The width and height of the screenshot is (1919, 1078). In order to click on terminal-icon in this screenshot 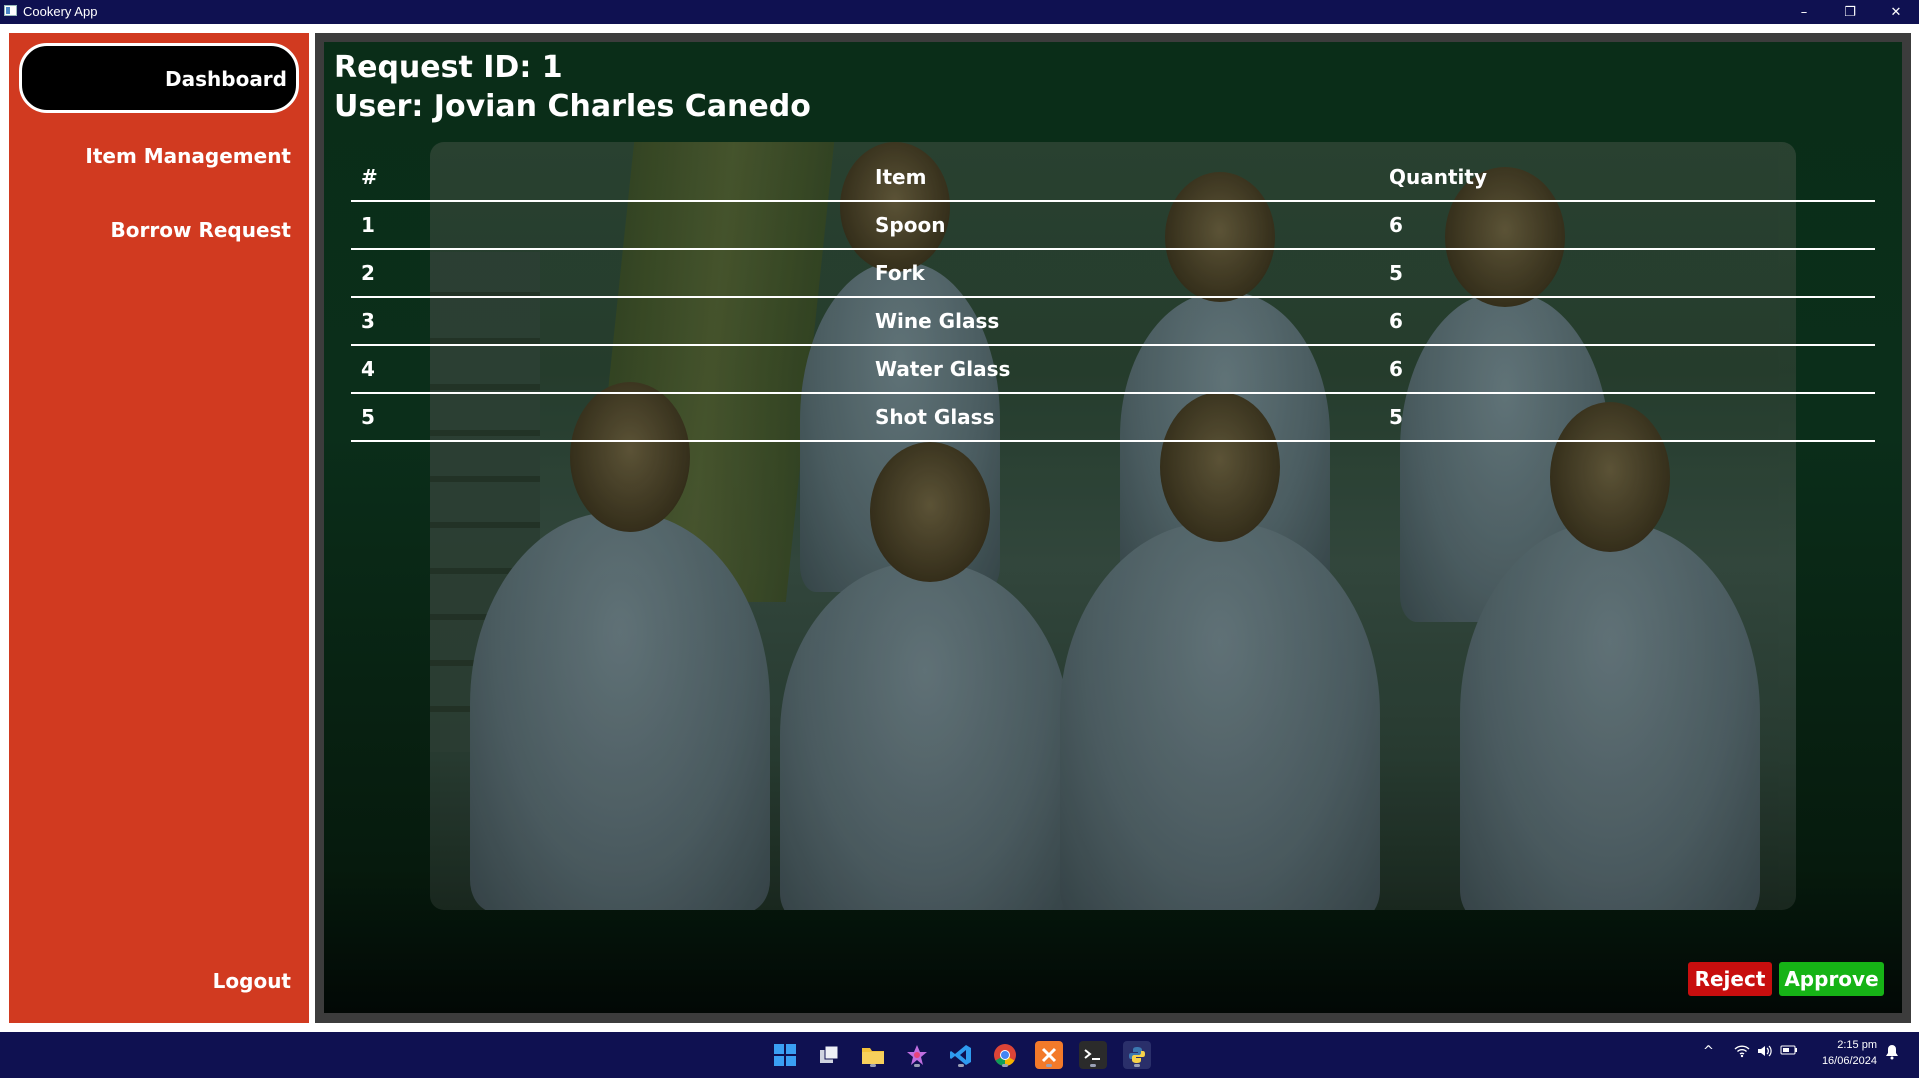, I will do `click(1093, 1055)`.